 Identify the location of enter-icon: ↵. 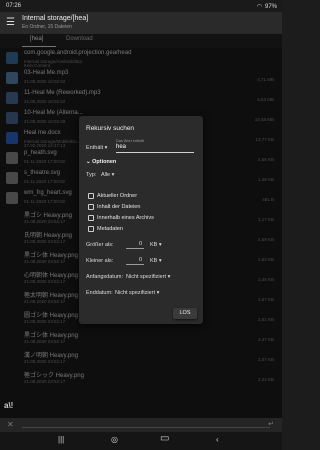
(271, 424).